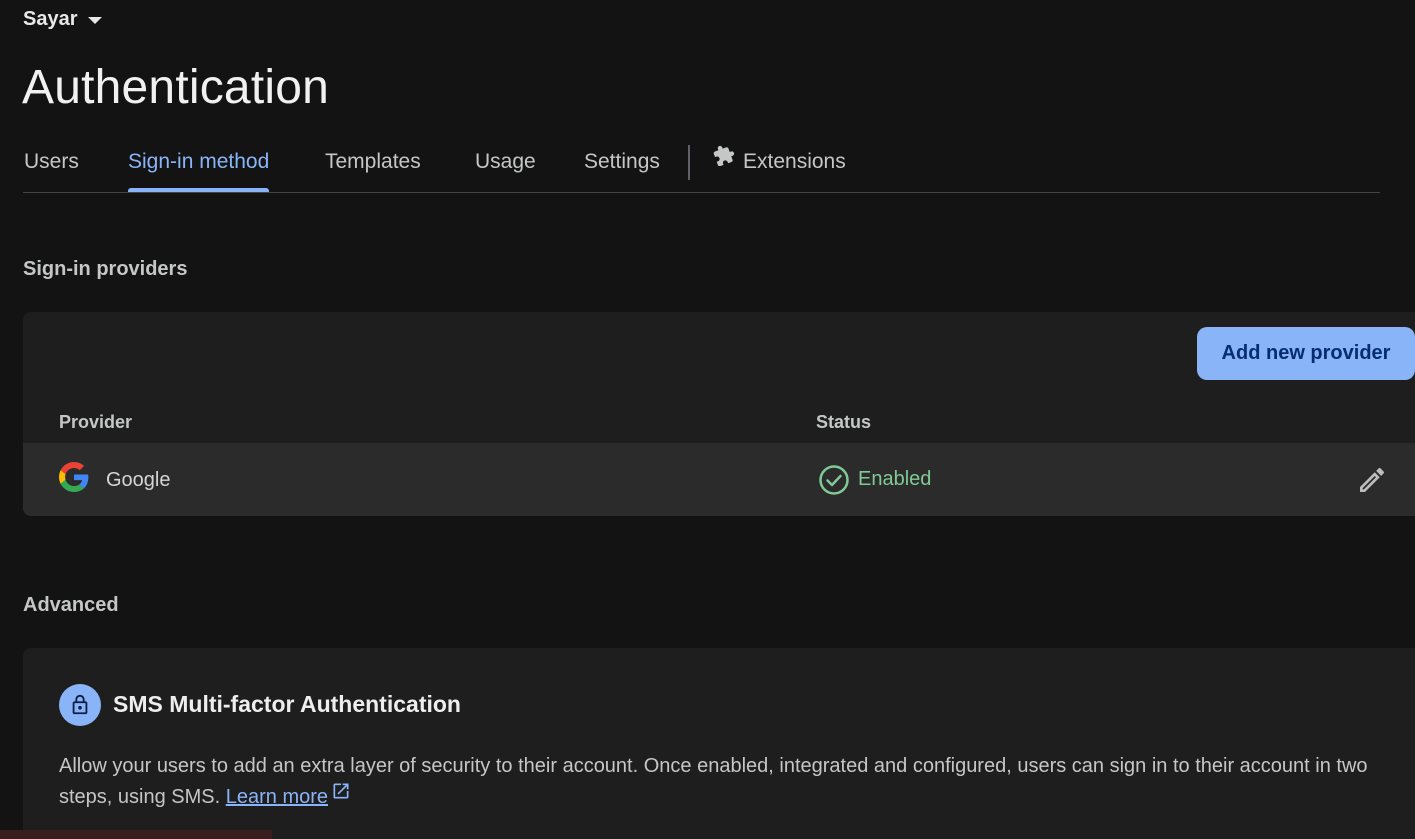  I want to click on chevron-down-icon, so click(94, 20).